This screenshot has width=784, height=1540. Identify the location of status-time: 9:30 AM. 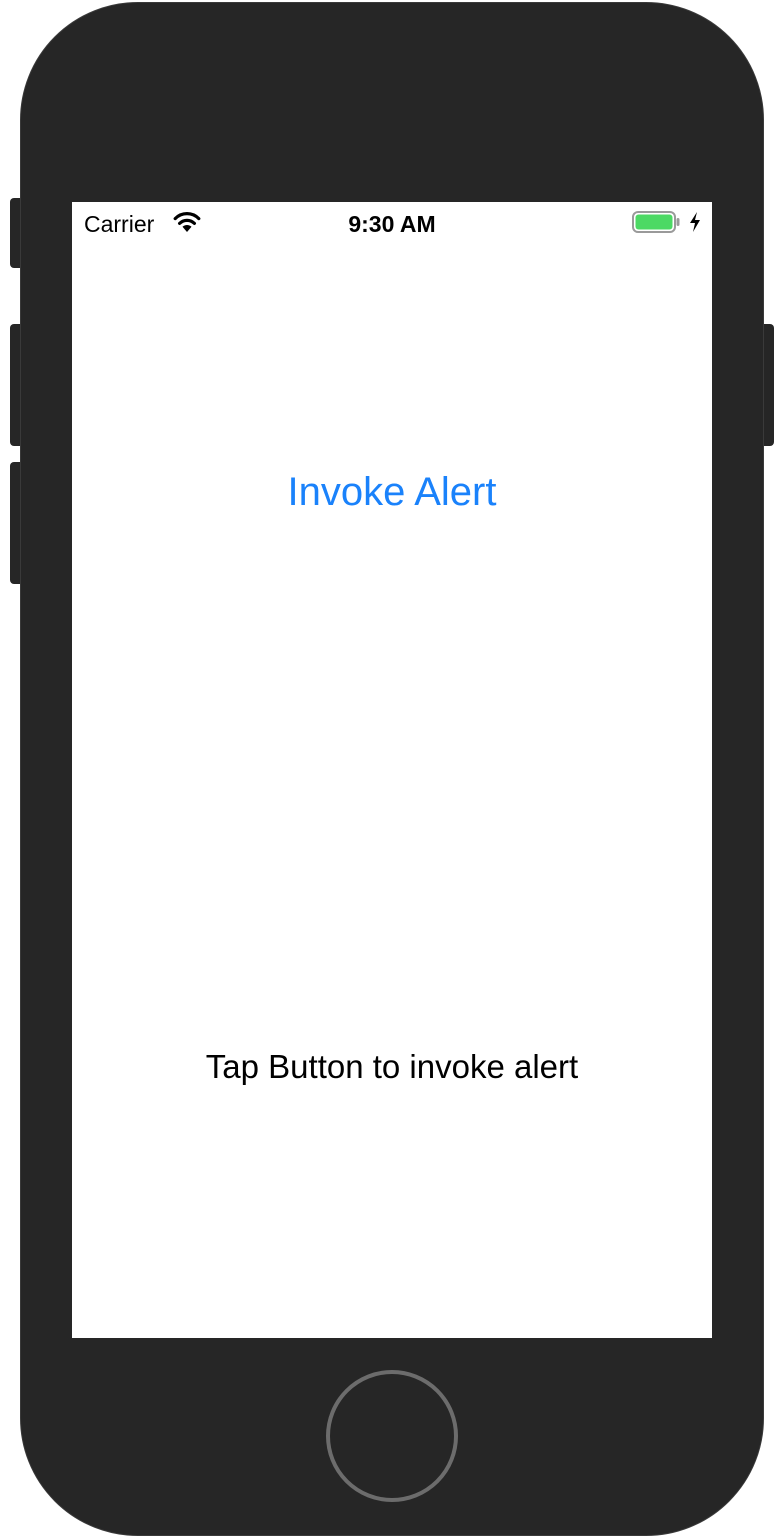
(392, 224).